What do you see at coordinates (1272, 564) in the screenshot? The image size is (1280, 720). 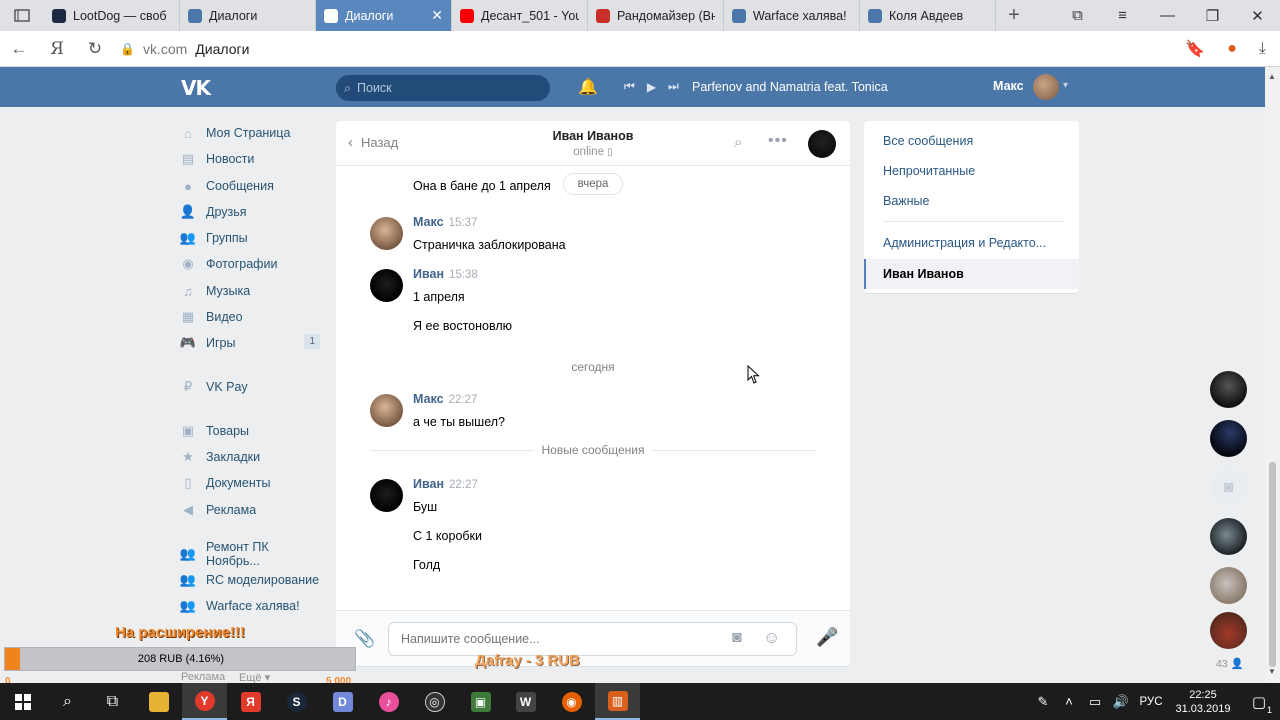 I see `scrollbar-thumb` at bounding box center [1272, 564].